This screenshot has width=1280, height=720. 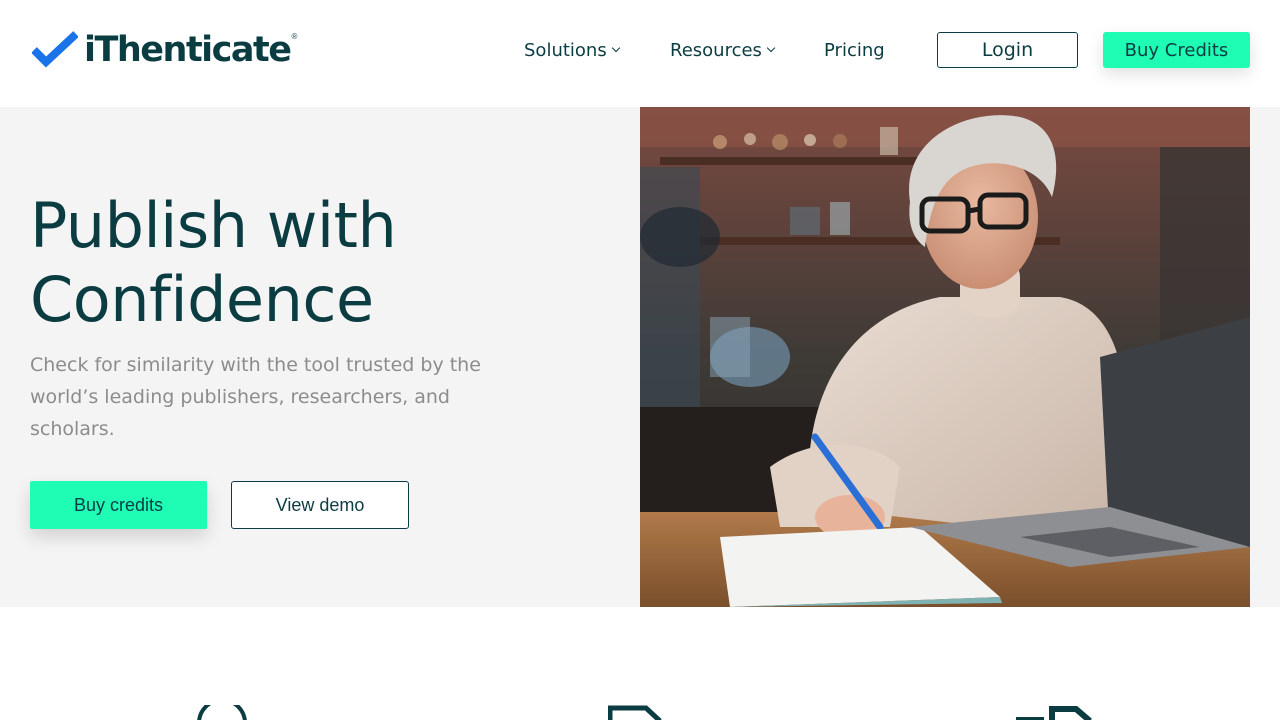 I want to click on checkmark-logo-icon, so click(x=55, y=49).